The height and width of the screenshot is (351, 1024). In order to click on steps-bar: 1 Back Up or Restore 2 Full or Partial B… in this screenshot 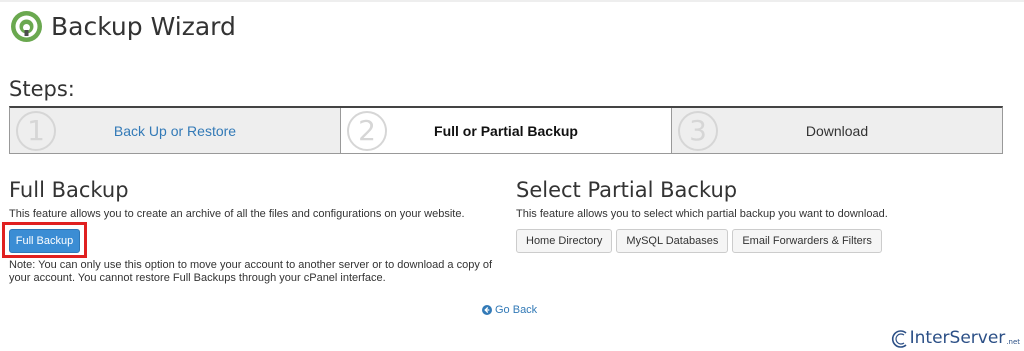, I will do `click(506, 130)`.